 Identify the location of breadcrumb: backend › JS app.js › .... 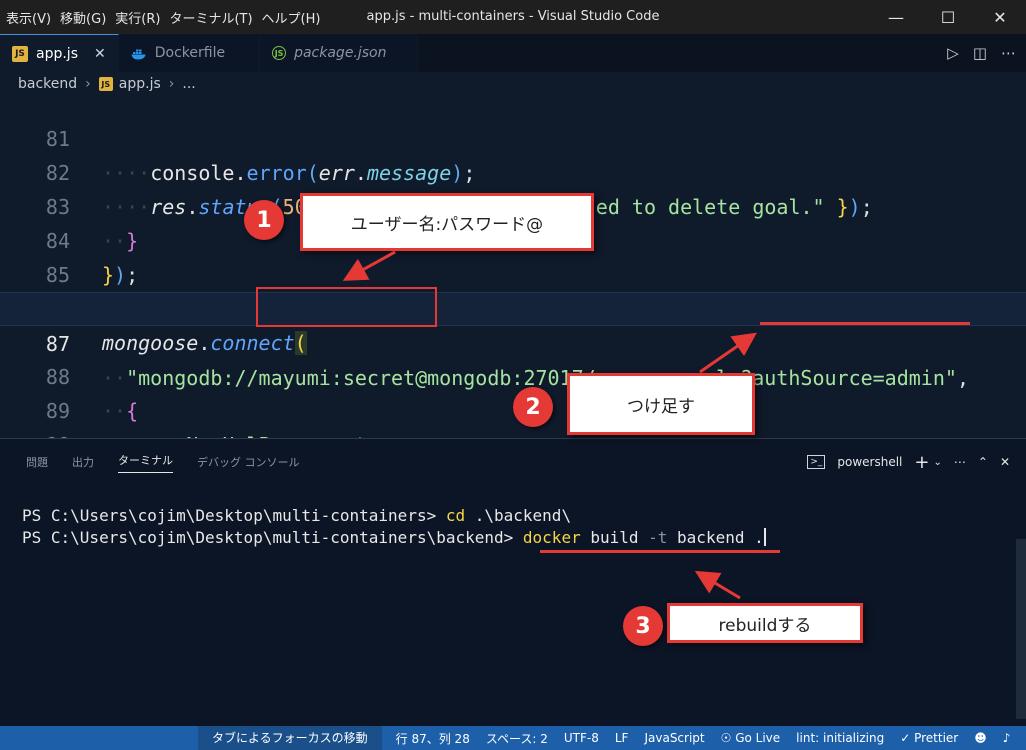
(513, 84).